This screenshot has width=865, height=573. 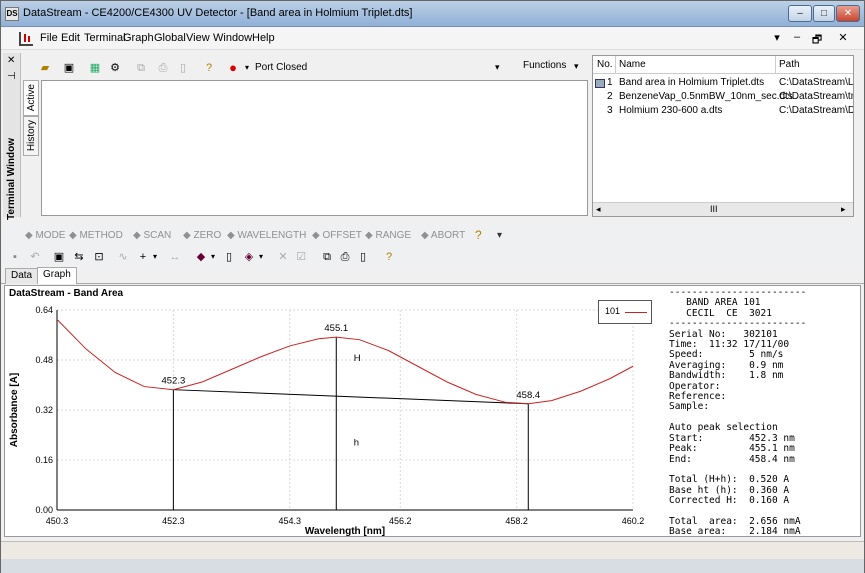 I want to click on maximize-button: □, so click(x=824, y=13).